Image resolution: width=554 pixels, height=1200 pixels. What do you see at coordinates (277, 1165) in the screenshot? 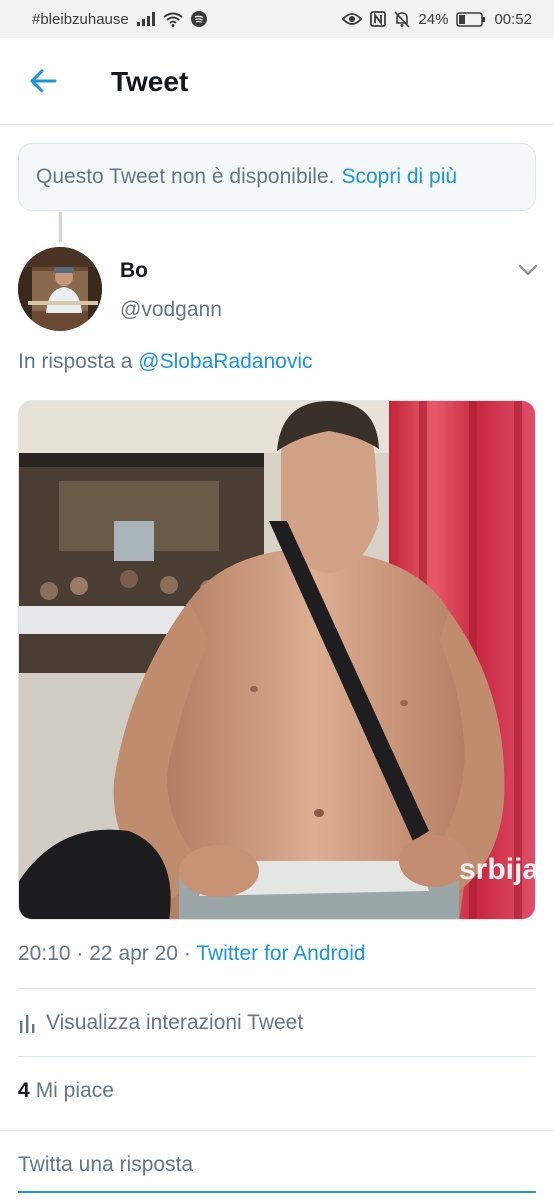
I see `reply-composer: Twitta una risposta` at bounding box center [277, 1165].